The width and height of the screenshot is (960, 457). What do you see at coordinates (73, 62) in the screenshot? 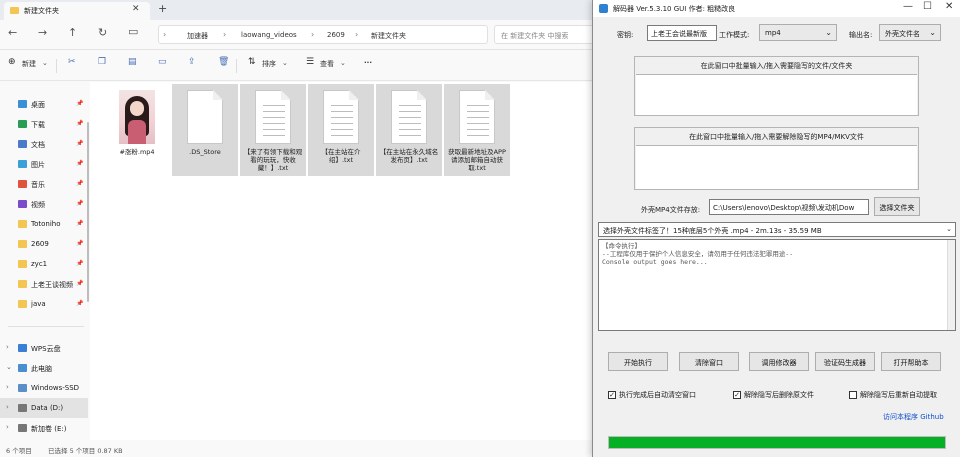
I see `cut-icon: ✂` at bounding box center [73, 62].